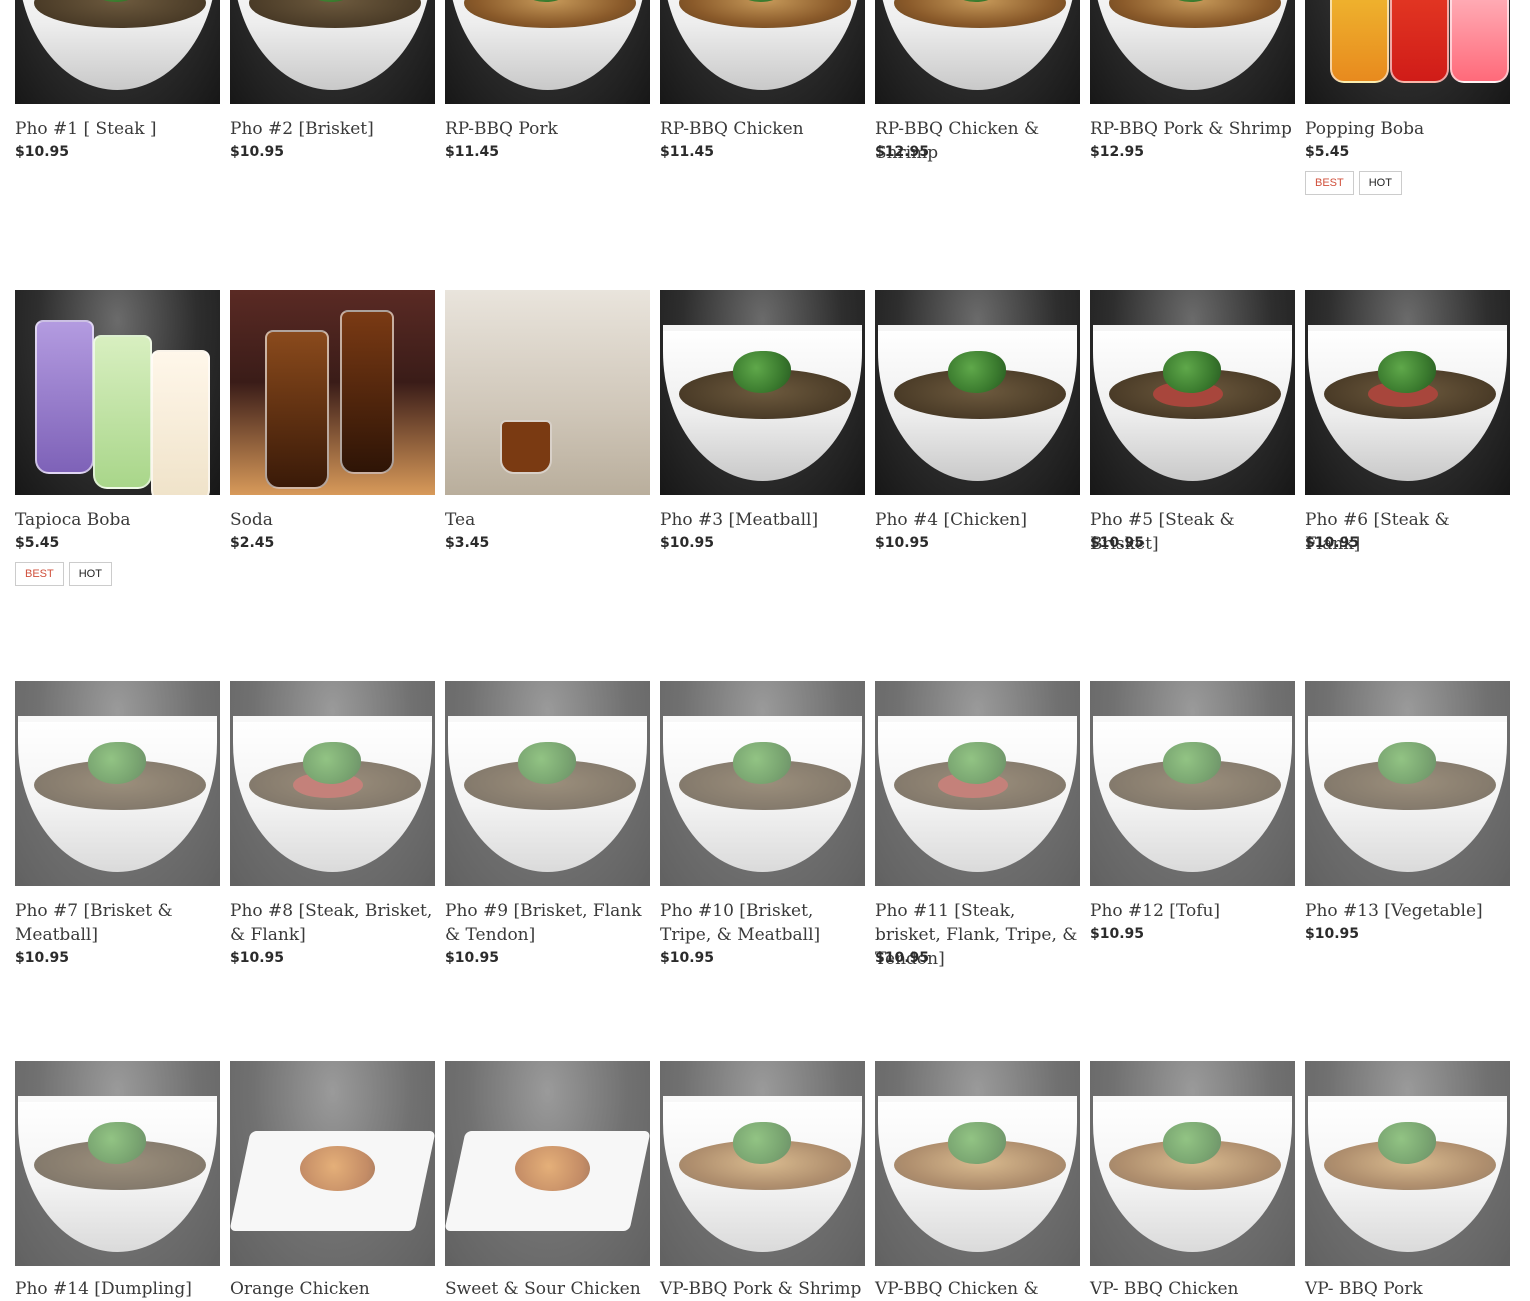 The height and width of the screenshot is (1301, 1530). I want to click on menu-item-name: VP-BBQ Chicken &, so click(977, 1289).